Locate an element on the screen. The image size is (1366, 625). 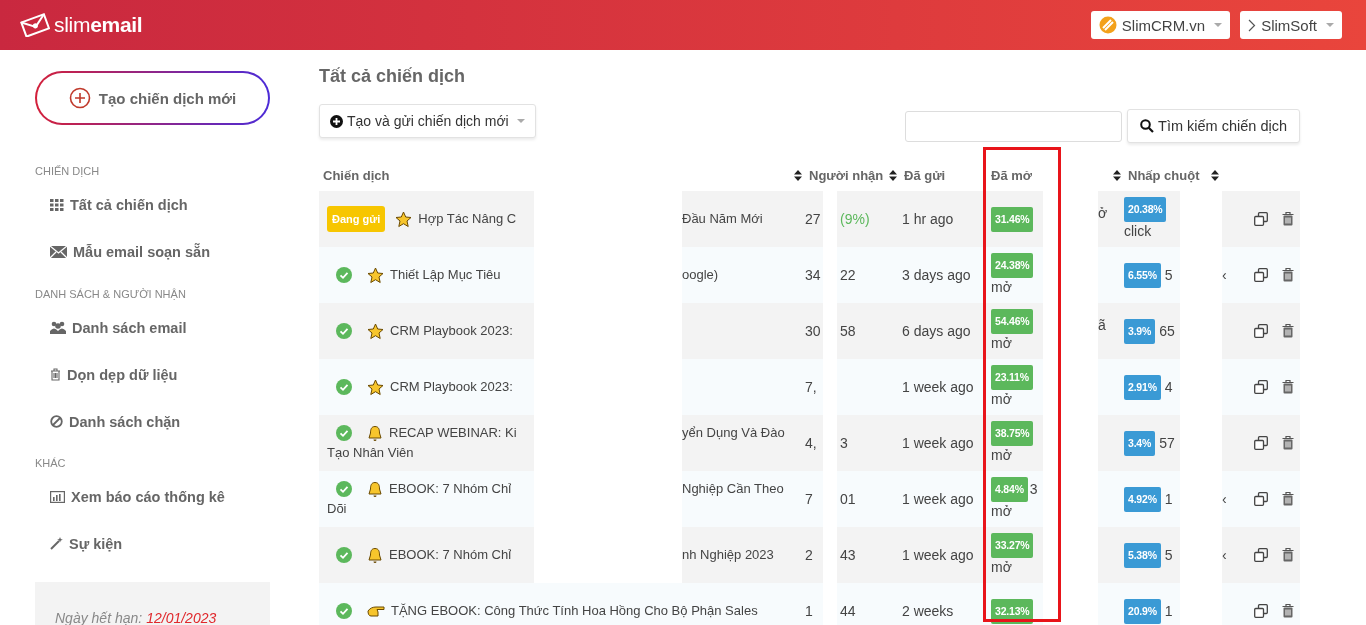
campaign-name: Dõi is located at coordinates (337, 509).